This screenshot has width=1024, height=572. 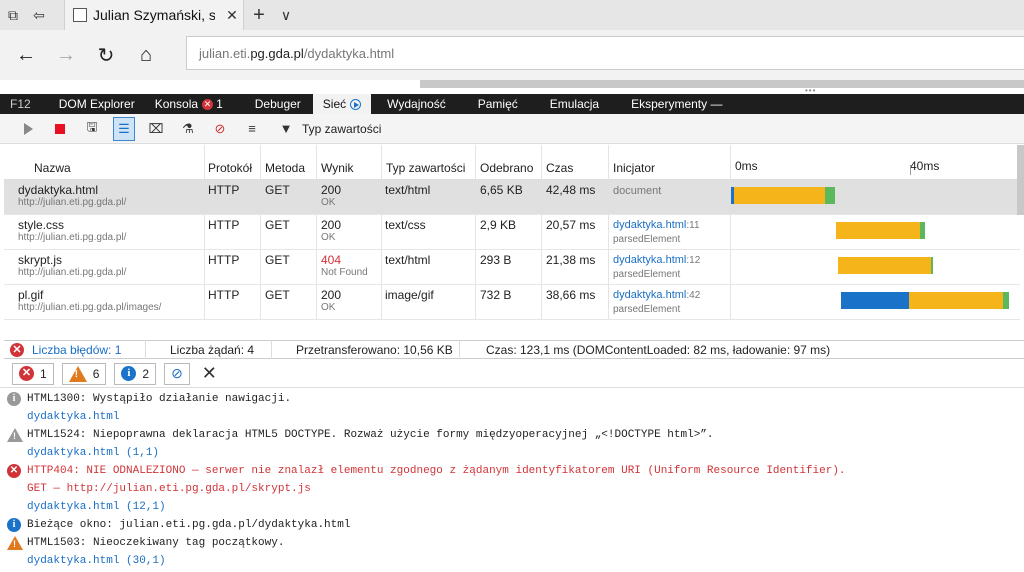 What do you see at coordinates (96, 561) in the screenshot?
I see `message-source-link: dydaktyka.html (30,1)` at bounding box center [96, 561].